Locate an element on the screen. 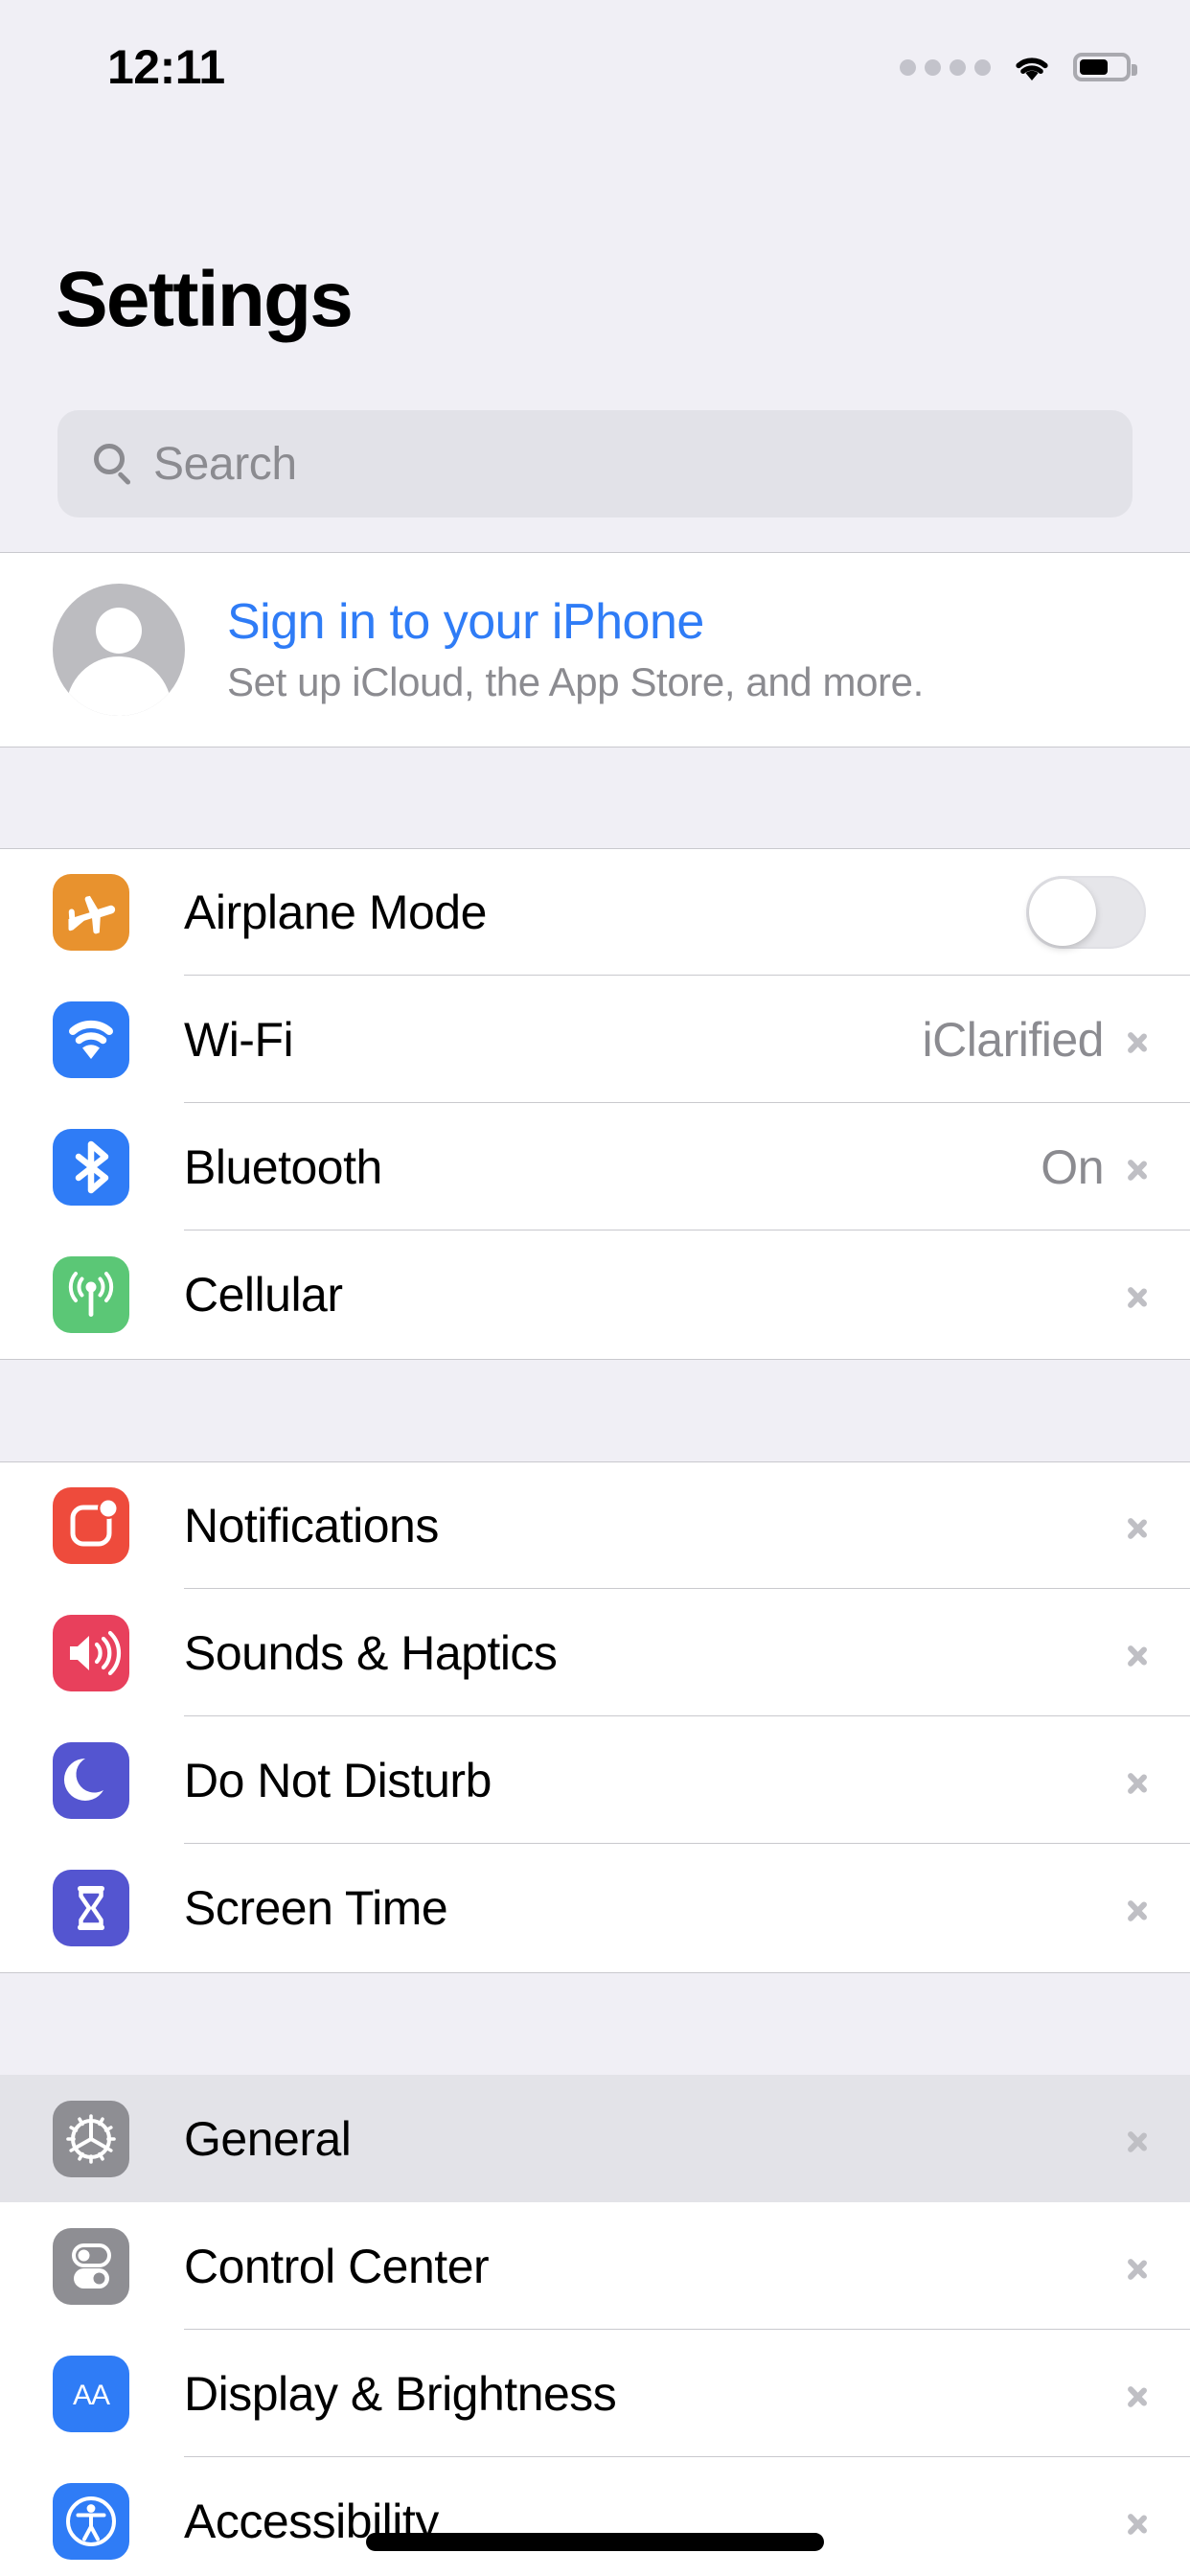 This screenshot has height=2576, width=1190. search-input: Search is located at coordinates (595, 464).